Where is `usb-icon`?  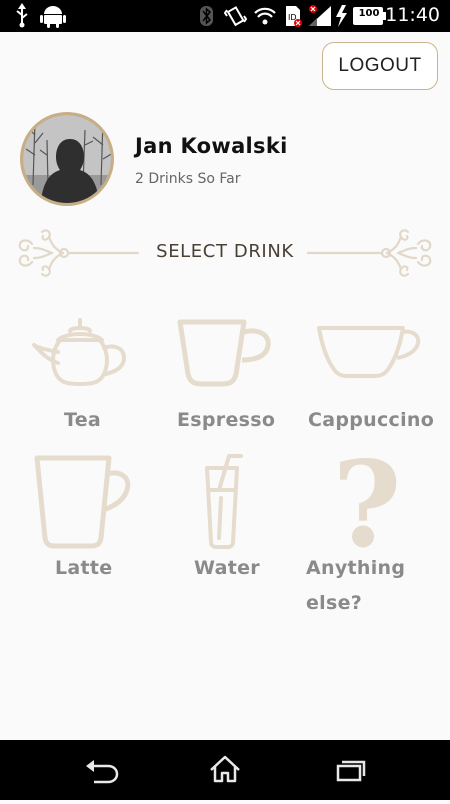 usb-icon is located at coordinates (22, 15).